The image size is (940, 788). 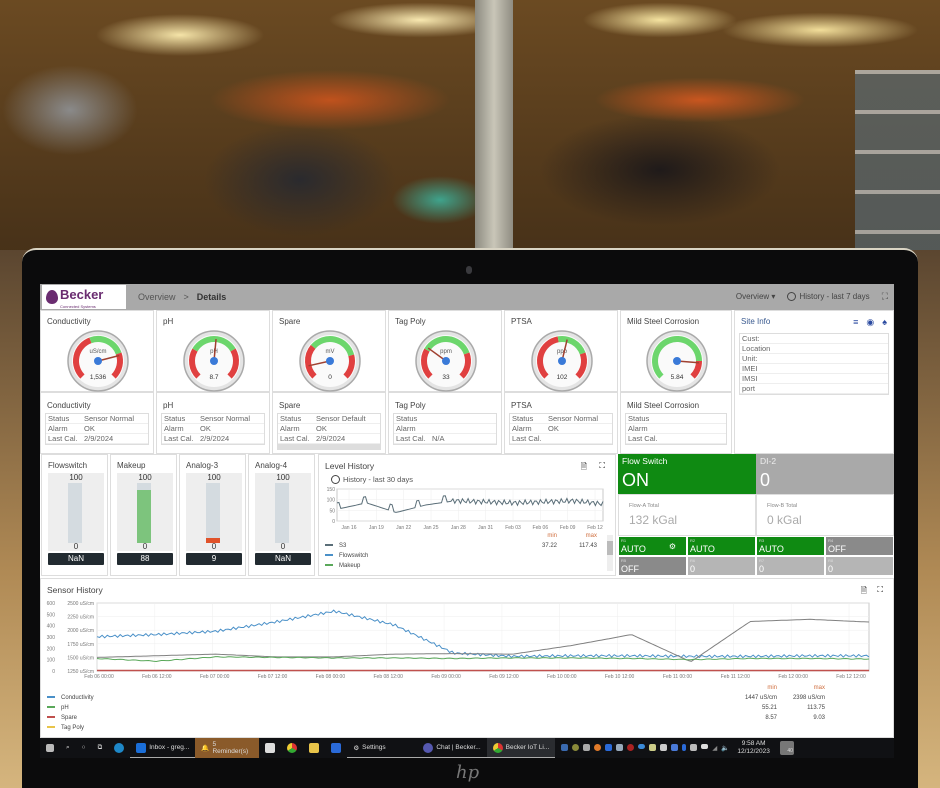 What do you see at coordinates (99, 677) in the screenshot?
I see `x-tick-label: Feb 06 00:00` at bounding box center [99, 677].